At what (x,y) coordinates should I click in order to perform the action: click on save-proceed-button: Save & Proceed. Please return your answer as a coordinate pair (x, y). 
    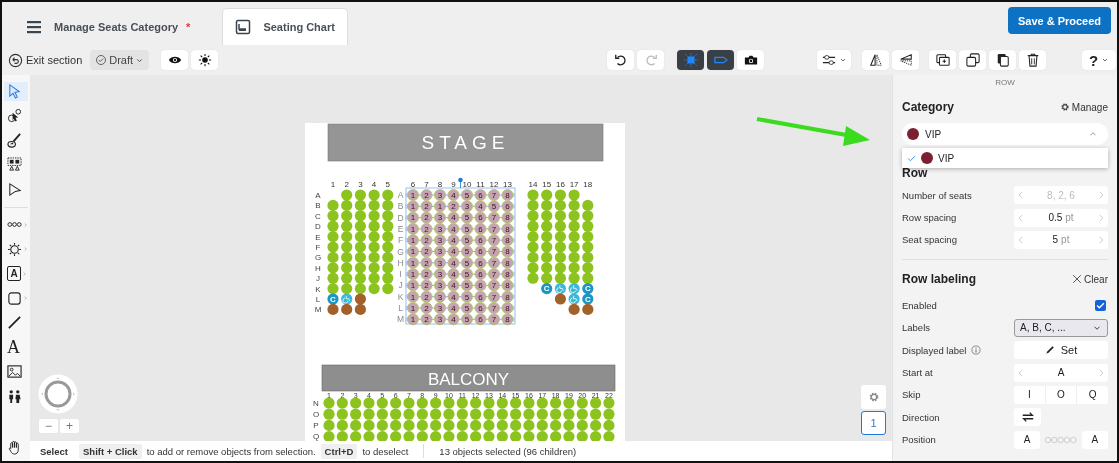
    Looking at the image, I should click on (1059, 20).